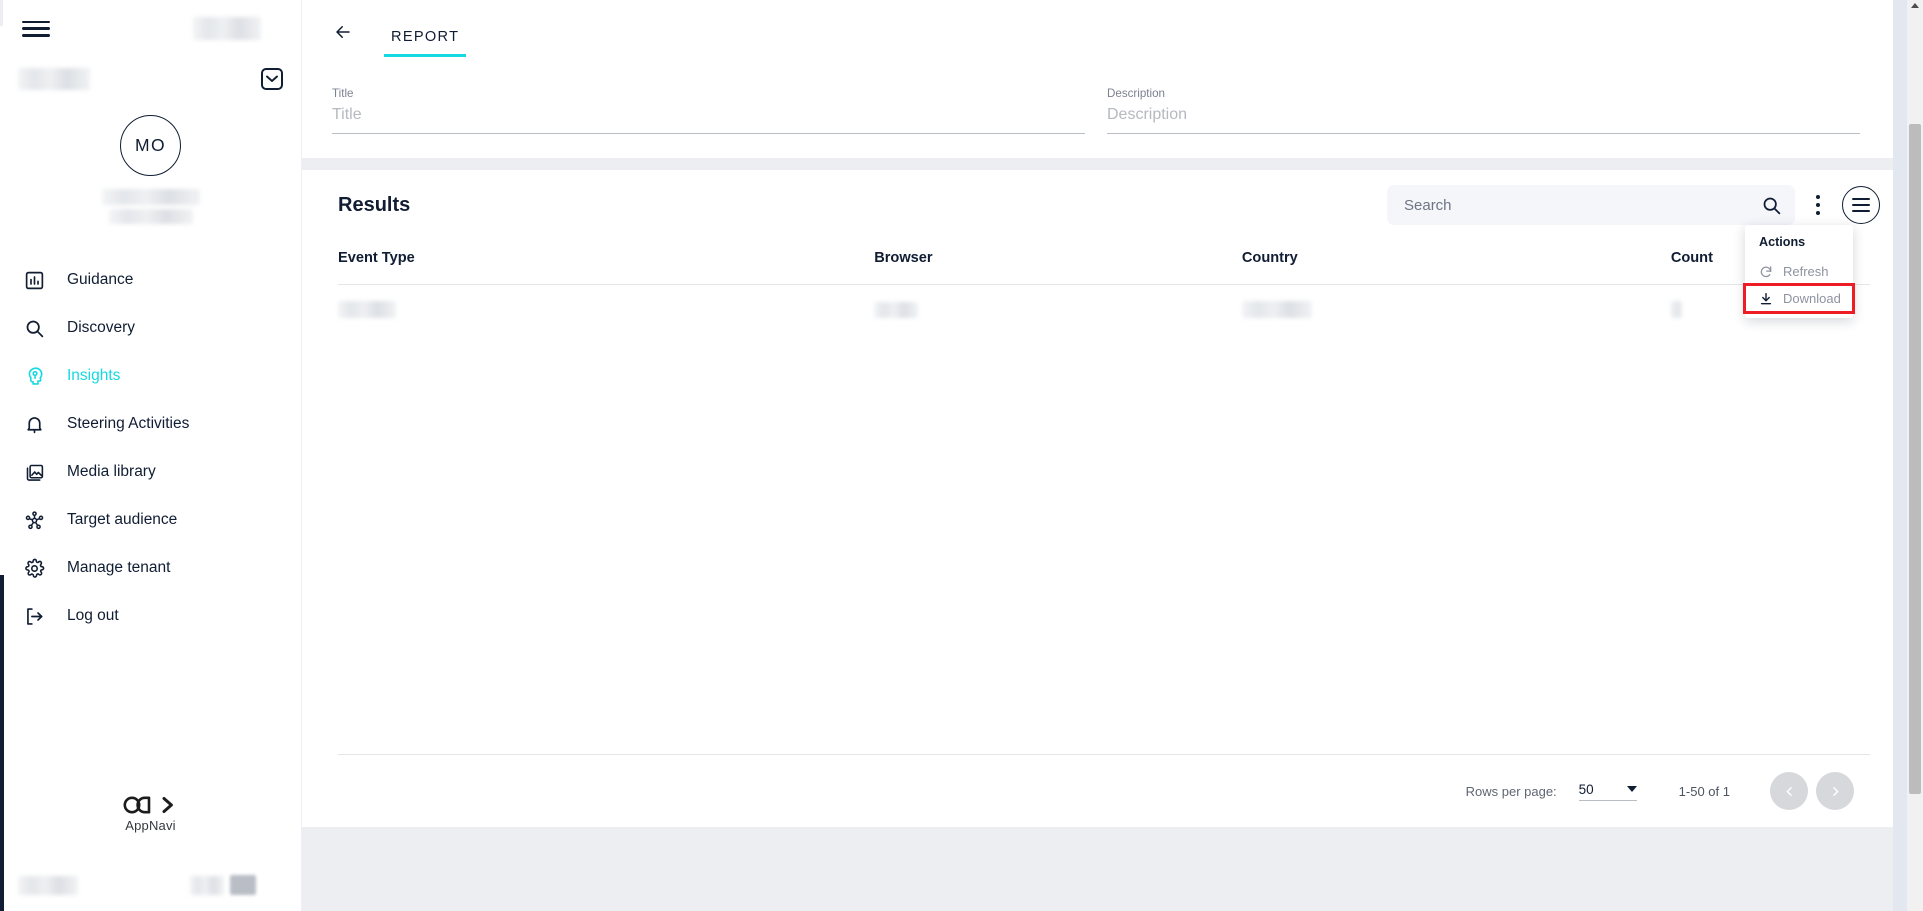 Image resolution: width=1923 pixels, height=911 pixels. What do you see at coordinates (227, 28) in the screenshot?
I see `redacted-tenant-name` at bounding box center [227, 28].